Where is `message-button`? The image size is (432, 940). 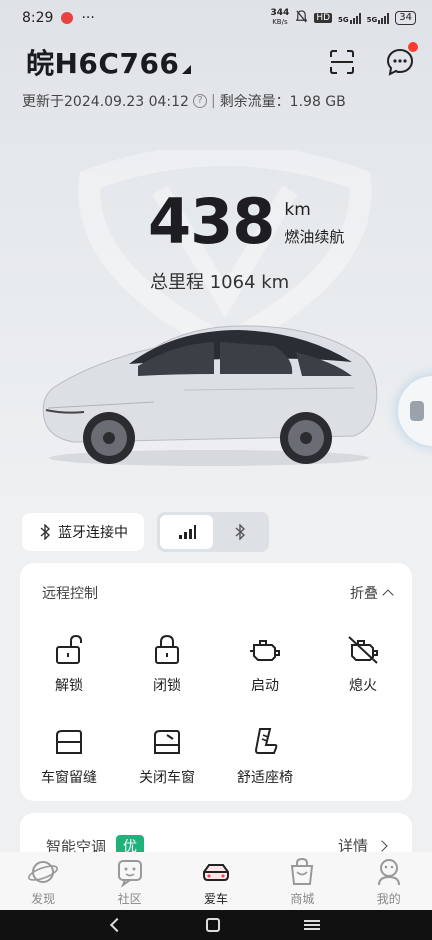
message-button is located at coordinates (401, 60).